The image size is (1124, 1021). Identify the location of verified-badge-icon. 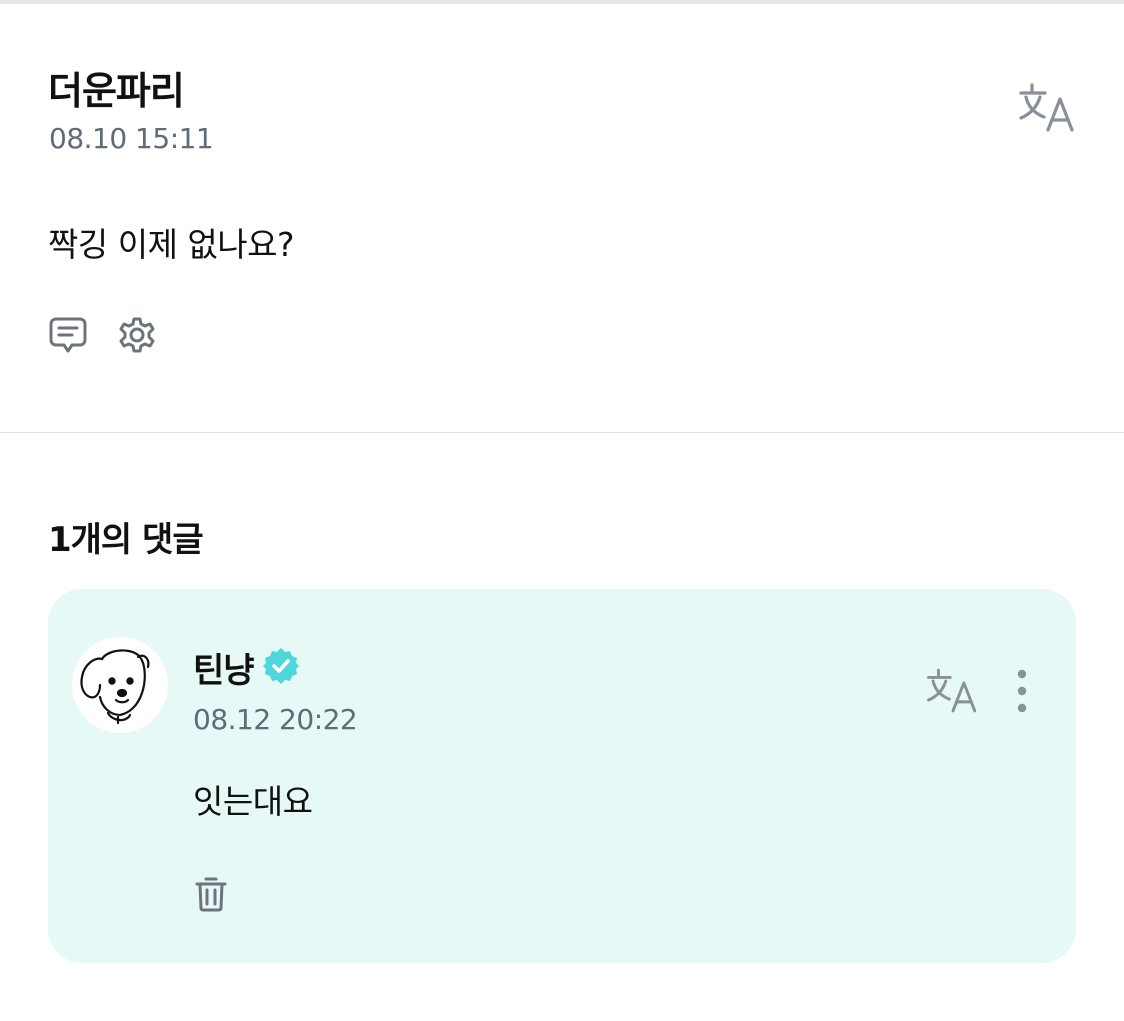
(281, 668).